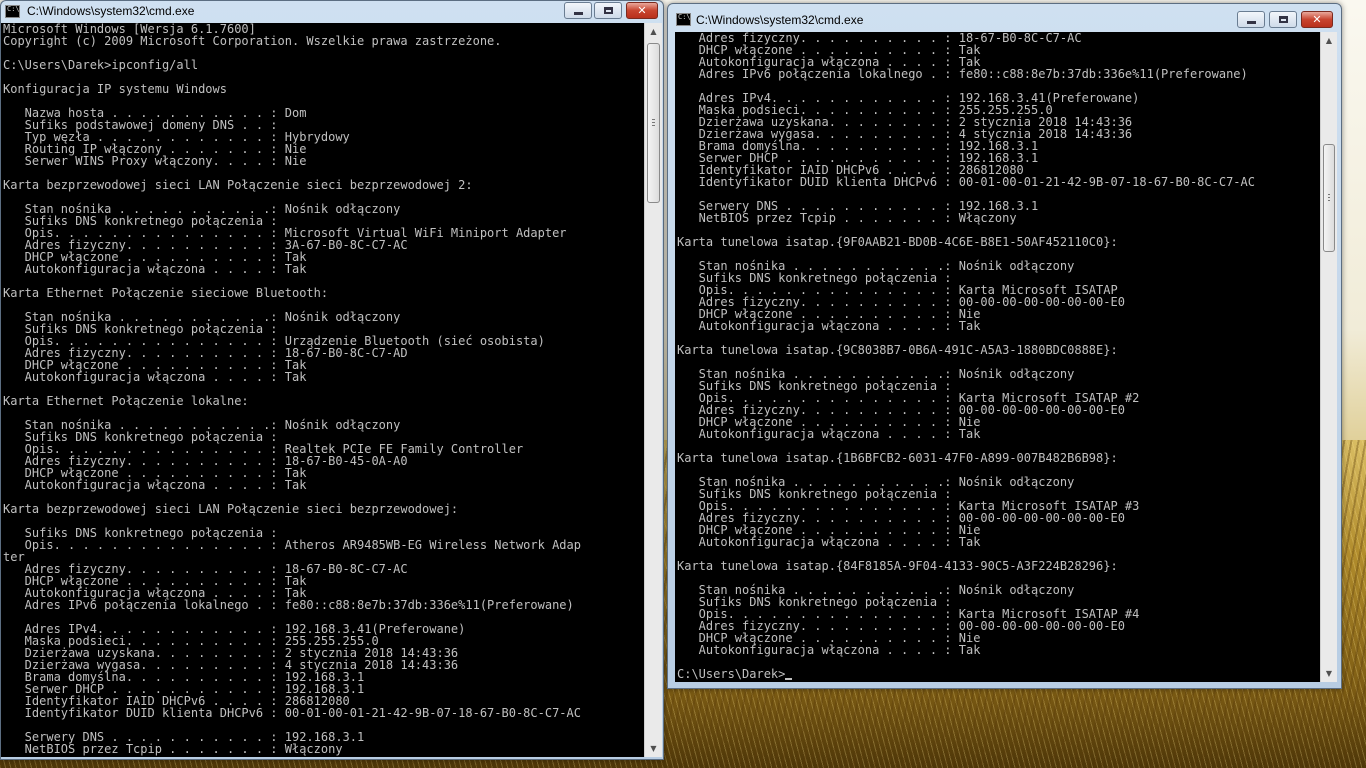 The height and width of the screenshot is (768, 1366). Describe the element at coordinates (126, 401) in the screenshot. I see `console-line: Karta Ethernet Połączenie lokalne:` at that location.